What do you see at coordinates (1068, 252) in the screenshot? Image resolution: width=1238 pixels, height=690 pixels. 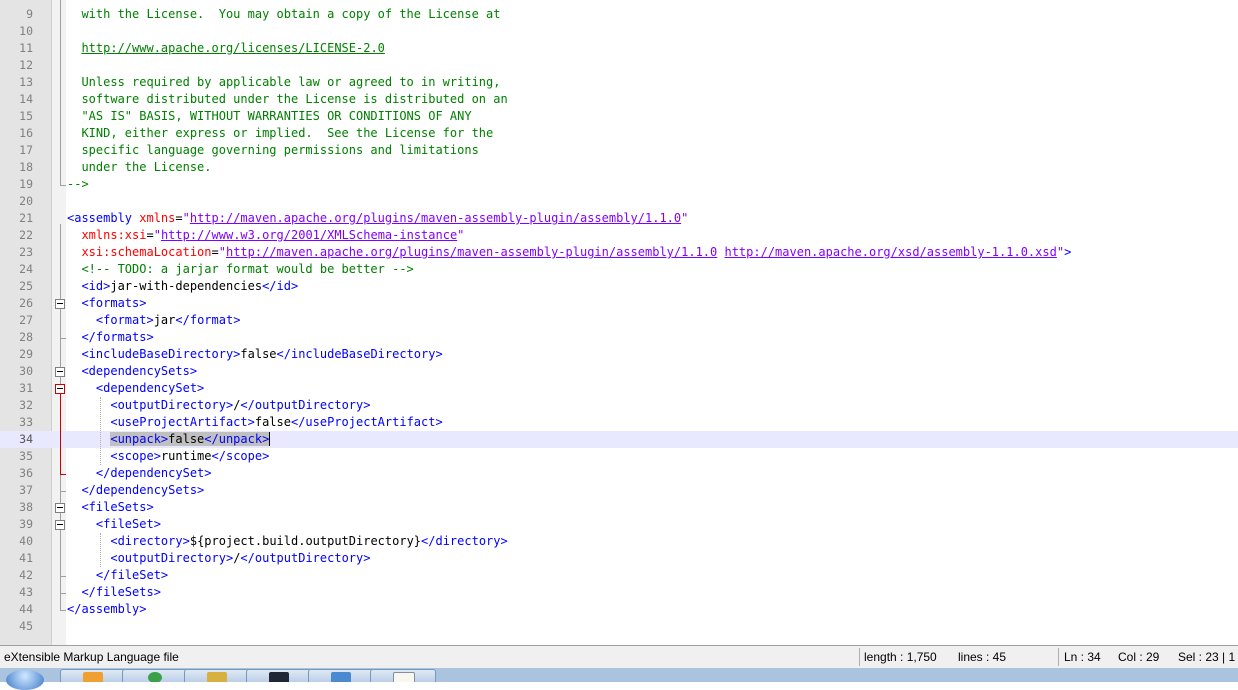 I see `code-token: >` at bounding box center [1068, 252].